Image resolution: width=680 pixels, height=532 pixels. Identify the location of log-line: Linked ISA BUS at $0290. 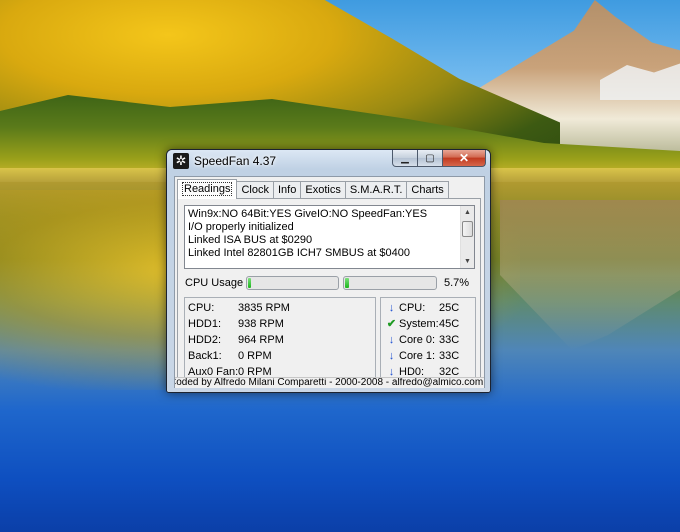
(250, 240).